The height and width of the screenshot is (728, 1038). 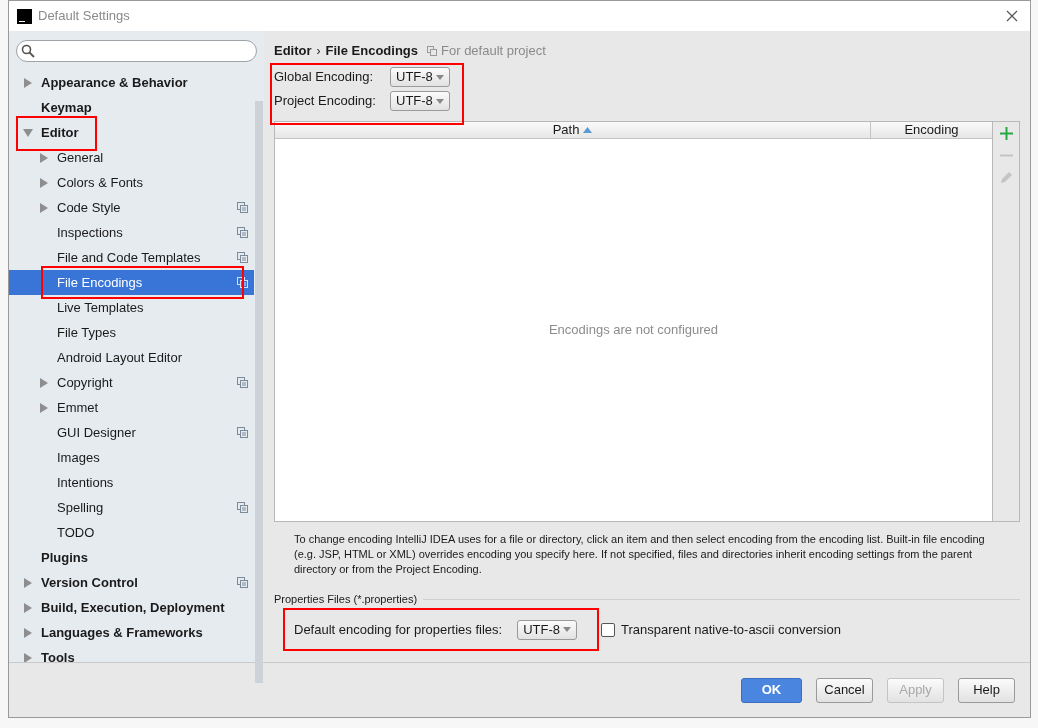 What do you see at coordinates (131, 282) in the screenshot?
I see `tree-item: File Encodings` at bounding box center [131, 282].